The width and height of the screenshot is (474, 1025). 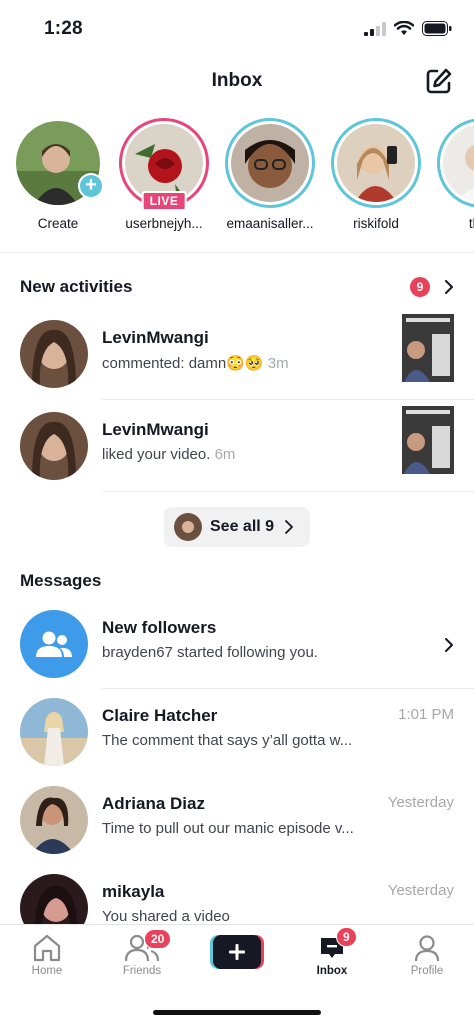 What do you see at coordinates (210, 652) in the screenshot?
I see `message-preview: brayden67 started following you.` at bounding box center [210, 652].